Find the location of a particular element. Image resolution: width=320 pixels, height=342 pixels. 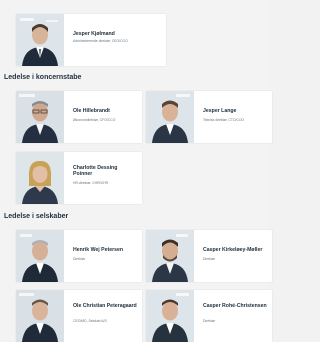

section-heading: Ledelse i koncernstabe is located at coordinates (43, 77).